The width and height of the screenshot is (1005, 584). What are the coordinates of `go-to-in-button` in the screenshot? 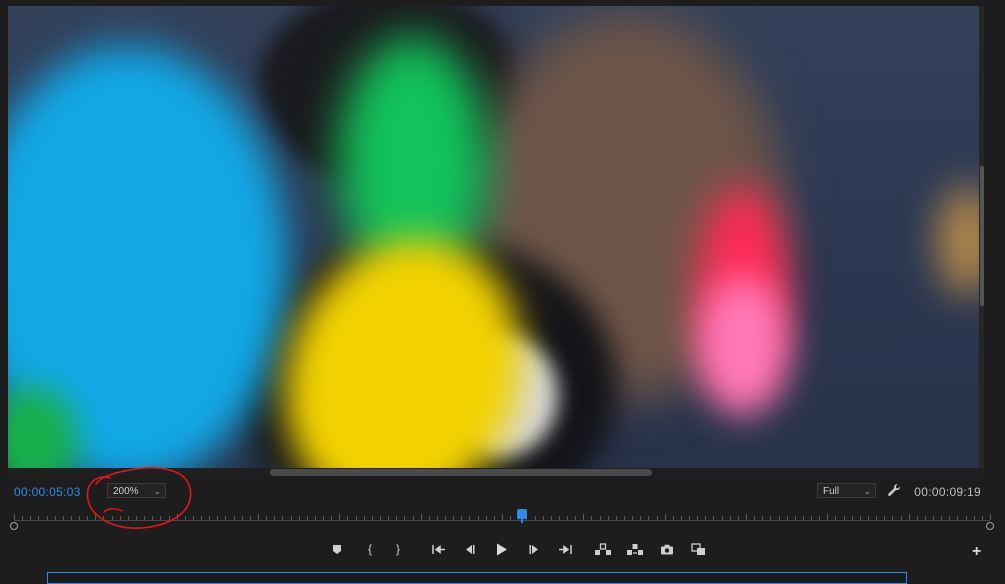 It's located at (439, 549).